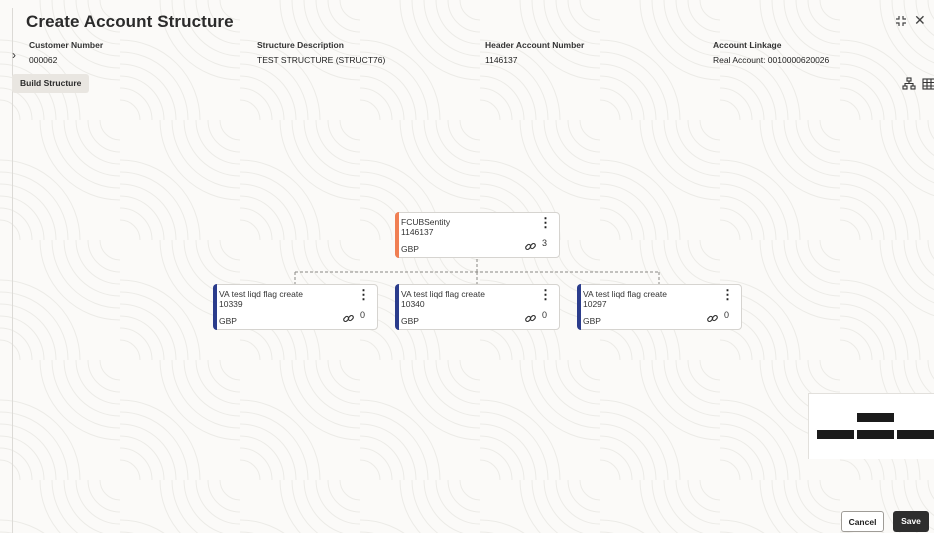 Image resolution: width=934 pixels, height=533 pixels. I want to click on node-number: 10339, so click(231, 304).